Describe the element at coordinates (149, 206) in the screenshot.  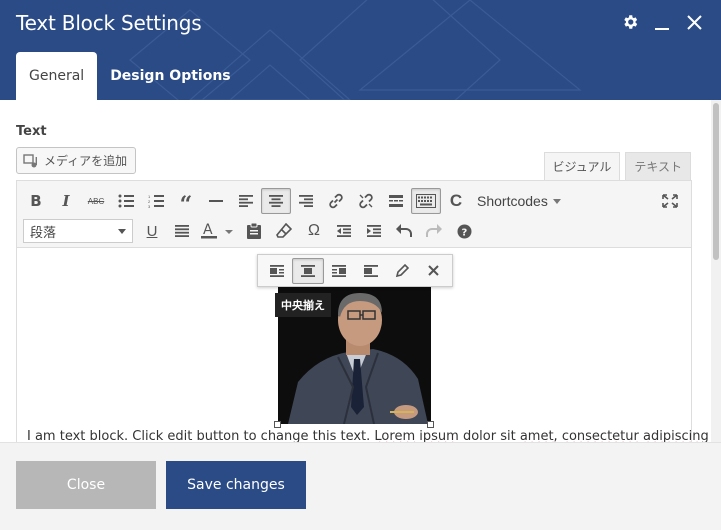
I see `svg-text: 3` at that location.